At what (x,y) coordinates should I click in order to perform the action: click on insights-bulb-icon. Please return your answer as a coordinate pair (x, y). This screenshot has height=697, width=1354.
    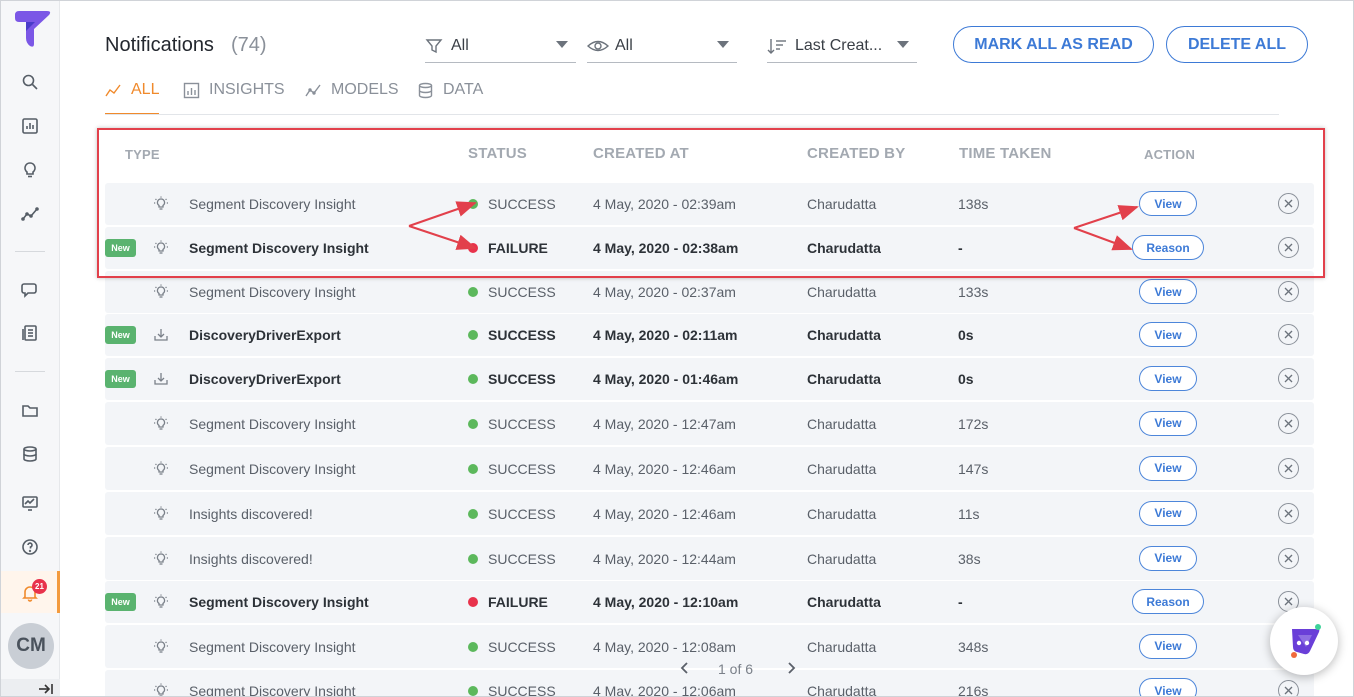
    Looking at the image, I should click on (30, 170).